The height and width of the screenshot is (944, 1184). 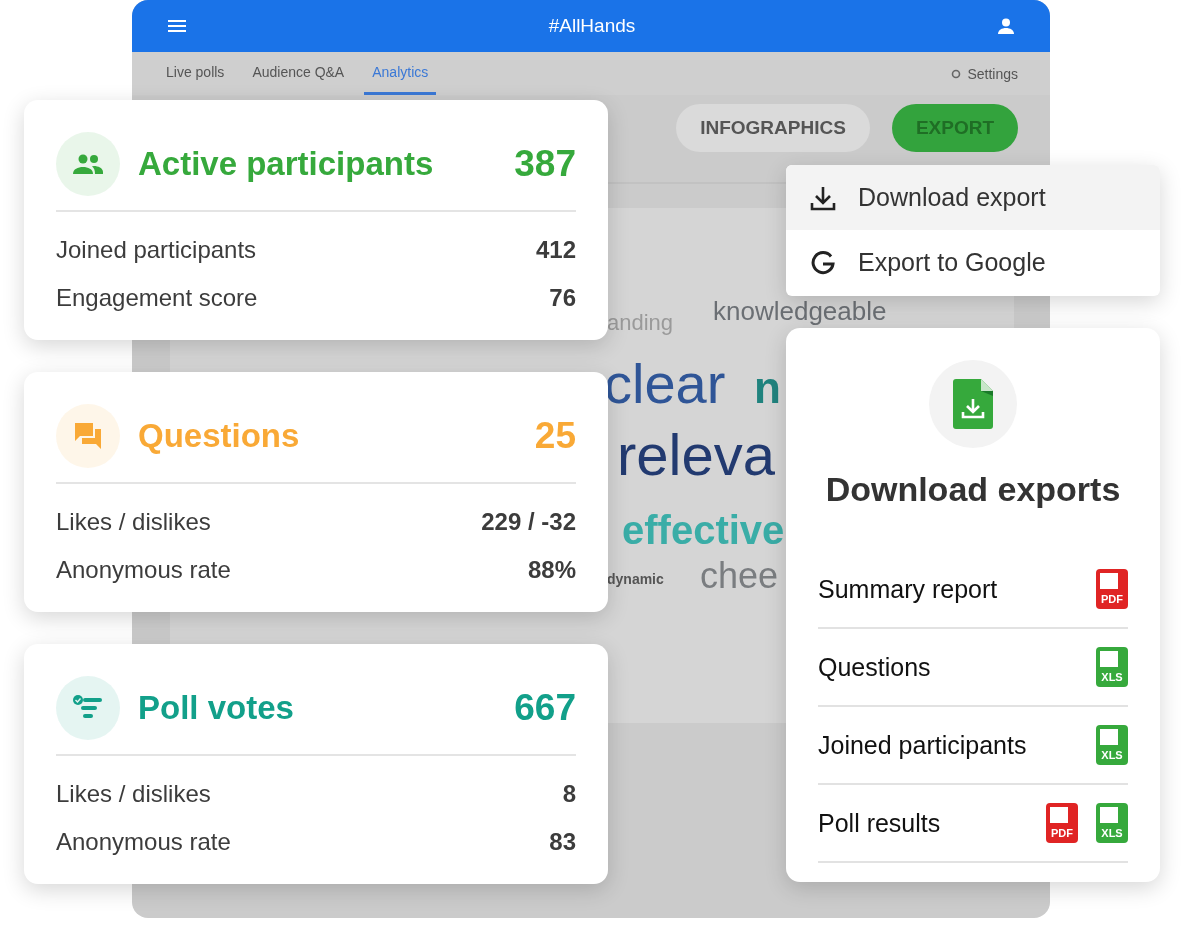 I want to click on tab: Audience Q&A, so click(x=298, y=73).